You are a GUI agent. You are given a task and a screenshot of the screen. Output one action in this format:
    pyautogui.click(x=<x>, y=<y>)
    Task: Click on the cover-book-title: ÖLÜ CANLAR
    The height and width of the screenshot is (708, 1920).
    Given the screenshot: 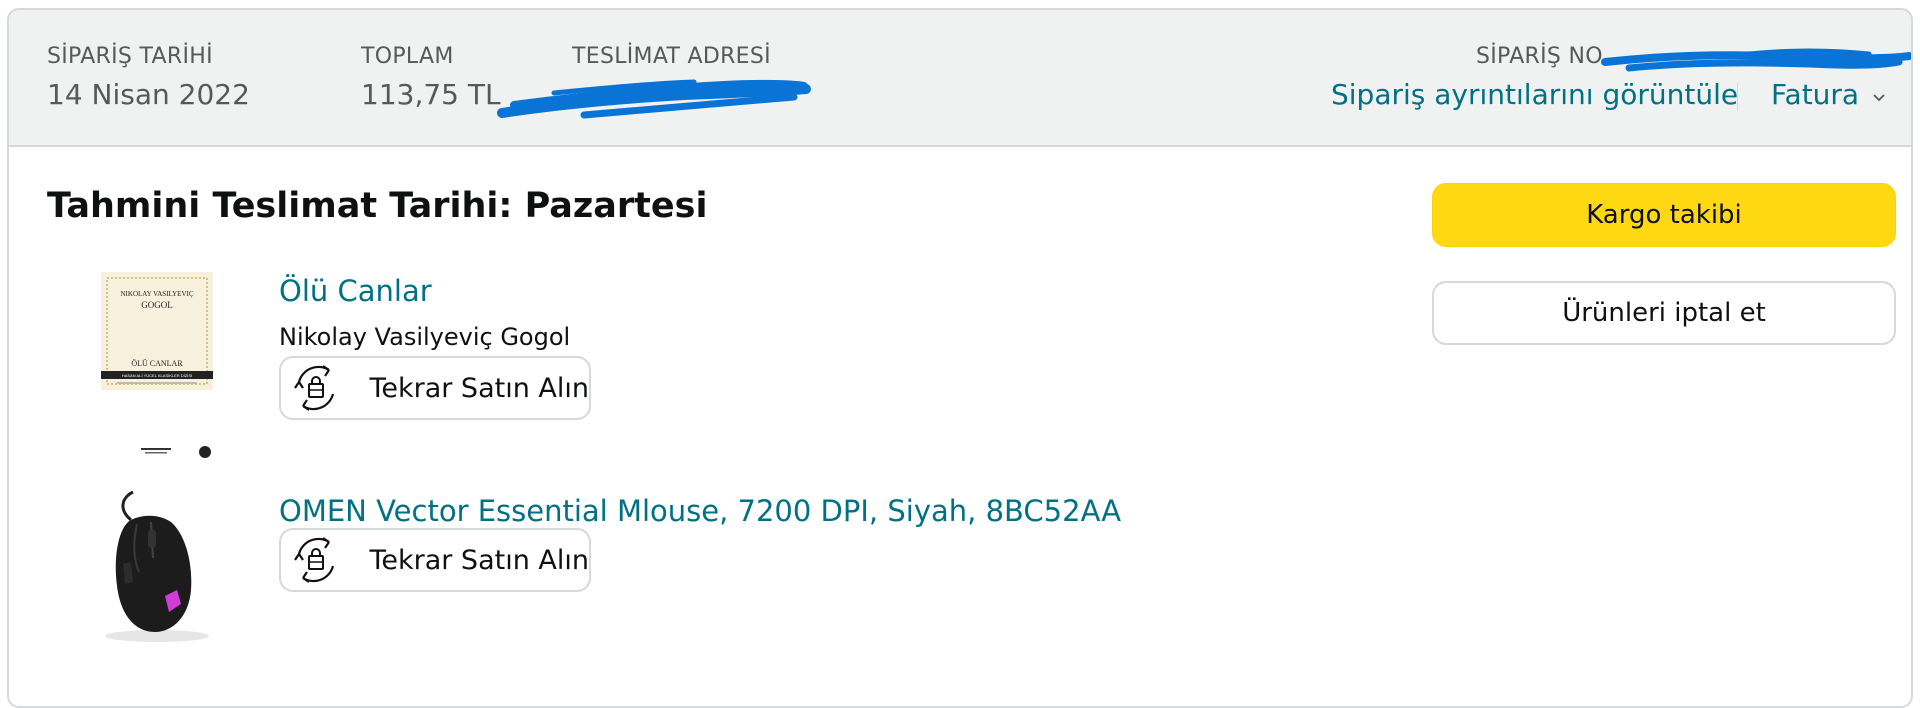 What is the action you would take?
    pyautogui.click(x=157, y=363)
    